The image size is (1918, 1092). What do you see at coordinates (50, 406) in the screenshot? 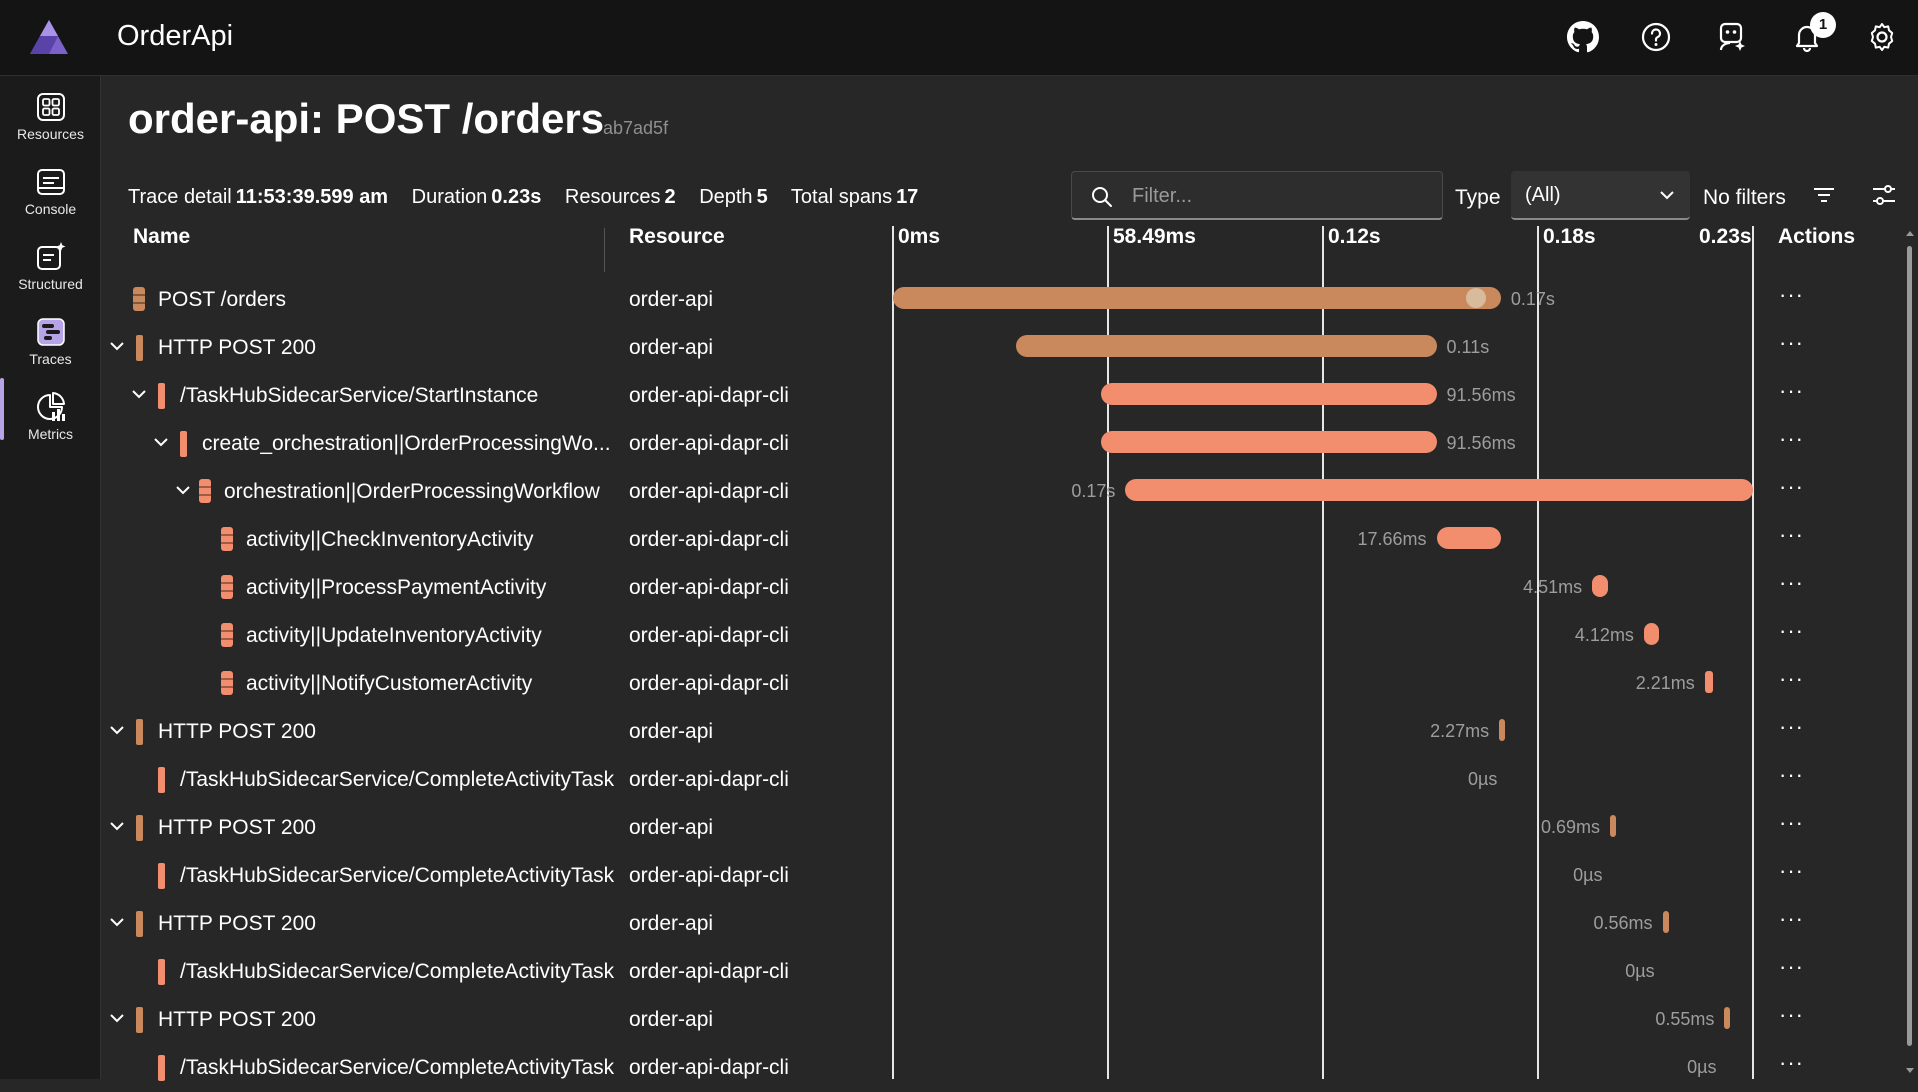
I see `metrics-icon` at bounding box center [50, 406].